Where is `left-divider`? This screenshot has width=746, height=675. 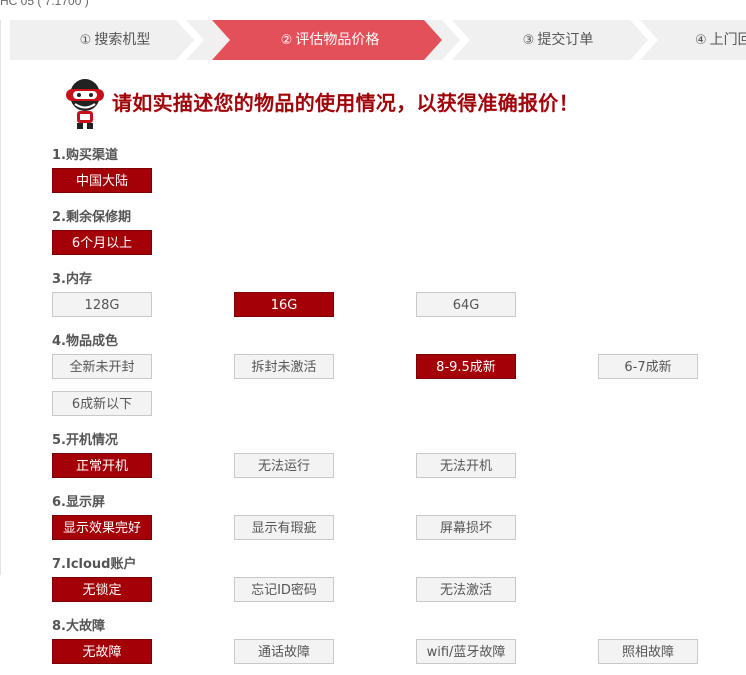
left-divider is located at coordinates (0, 297).